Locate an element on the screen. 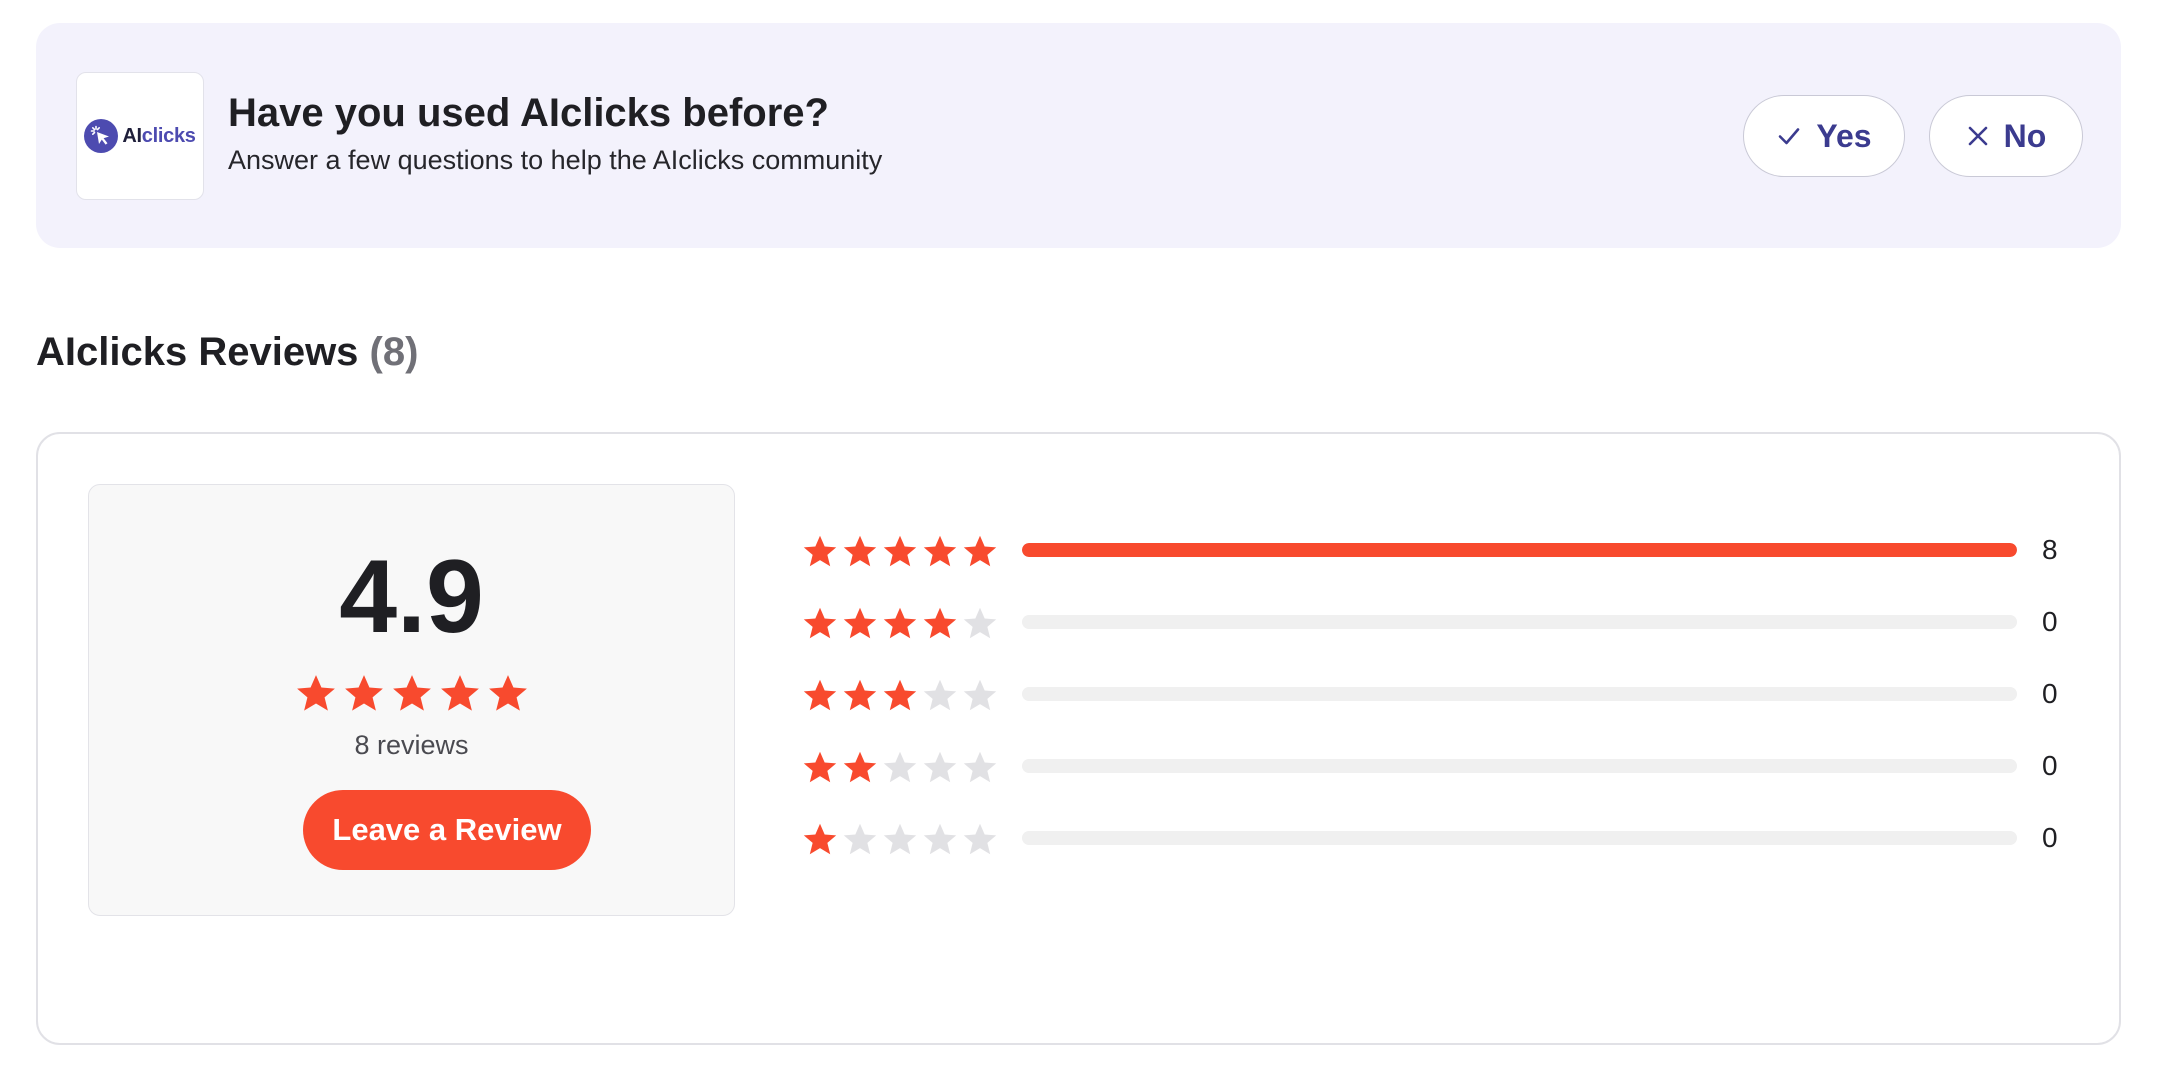  rating-row-3-star: 0 is located at coordinates (1447, 694).